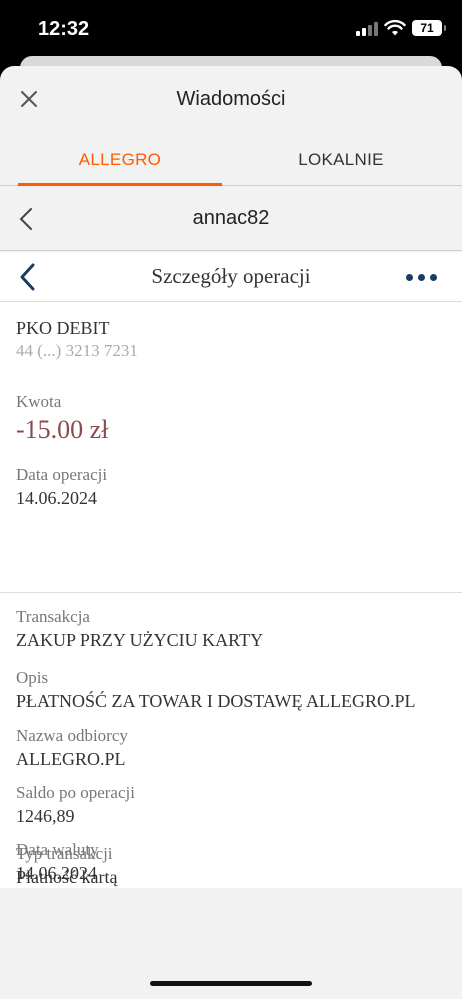  What do you see at coordinates (64, 29) in the screenshot?
I see `status-time: 12:32` at bounding box center [64, 29].